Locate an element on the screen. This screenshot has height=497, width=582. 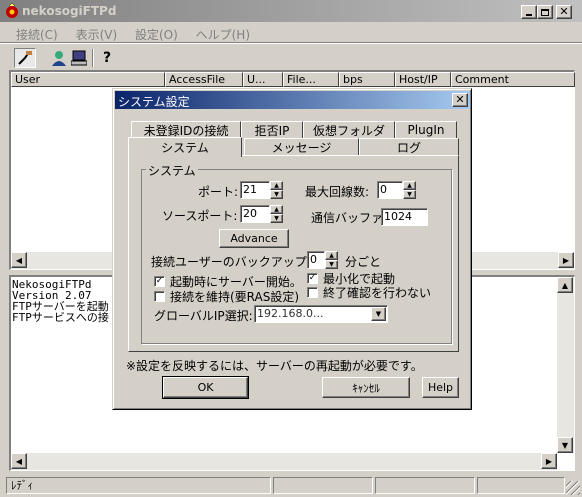
status-bar: ﾚﾃﾞｨ is located at coordinates (291, 485).